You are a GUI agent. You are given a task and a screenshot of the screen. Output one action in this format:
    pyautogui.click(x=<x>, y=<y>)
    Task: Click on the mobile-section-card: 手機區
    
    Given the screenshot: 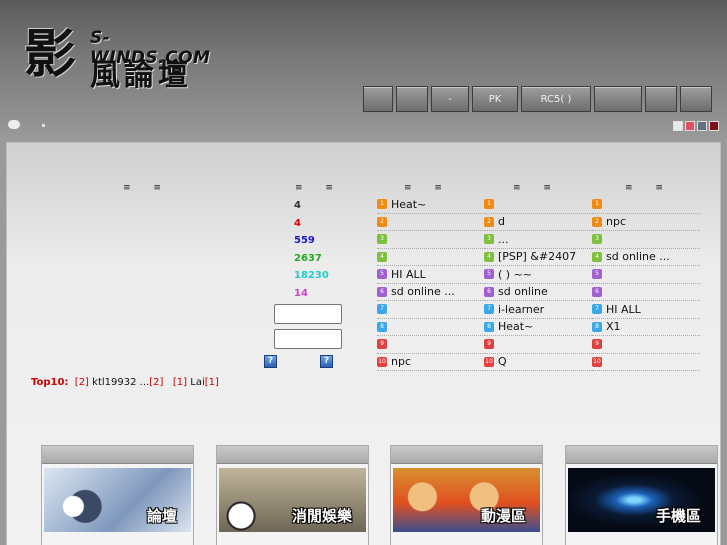 What is the action you would take?
    pyautogui.click(x=641, y=495)
    